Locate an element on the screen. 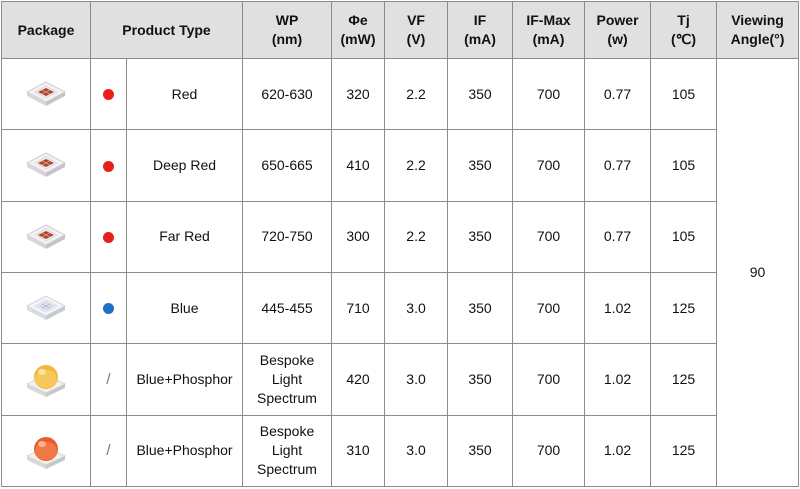 This screenshot has width=800, height=489. header-if-max-line2: (mA) is located at coordinates (548, 39).